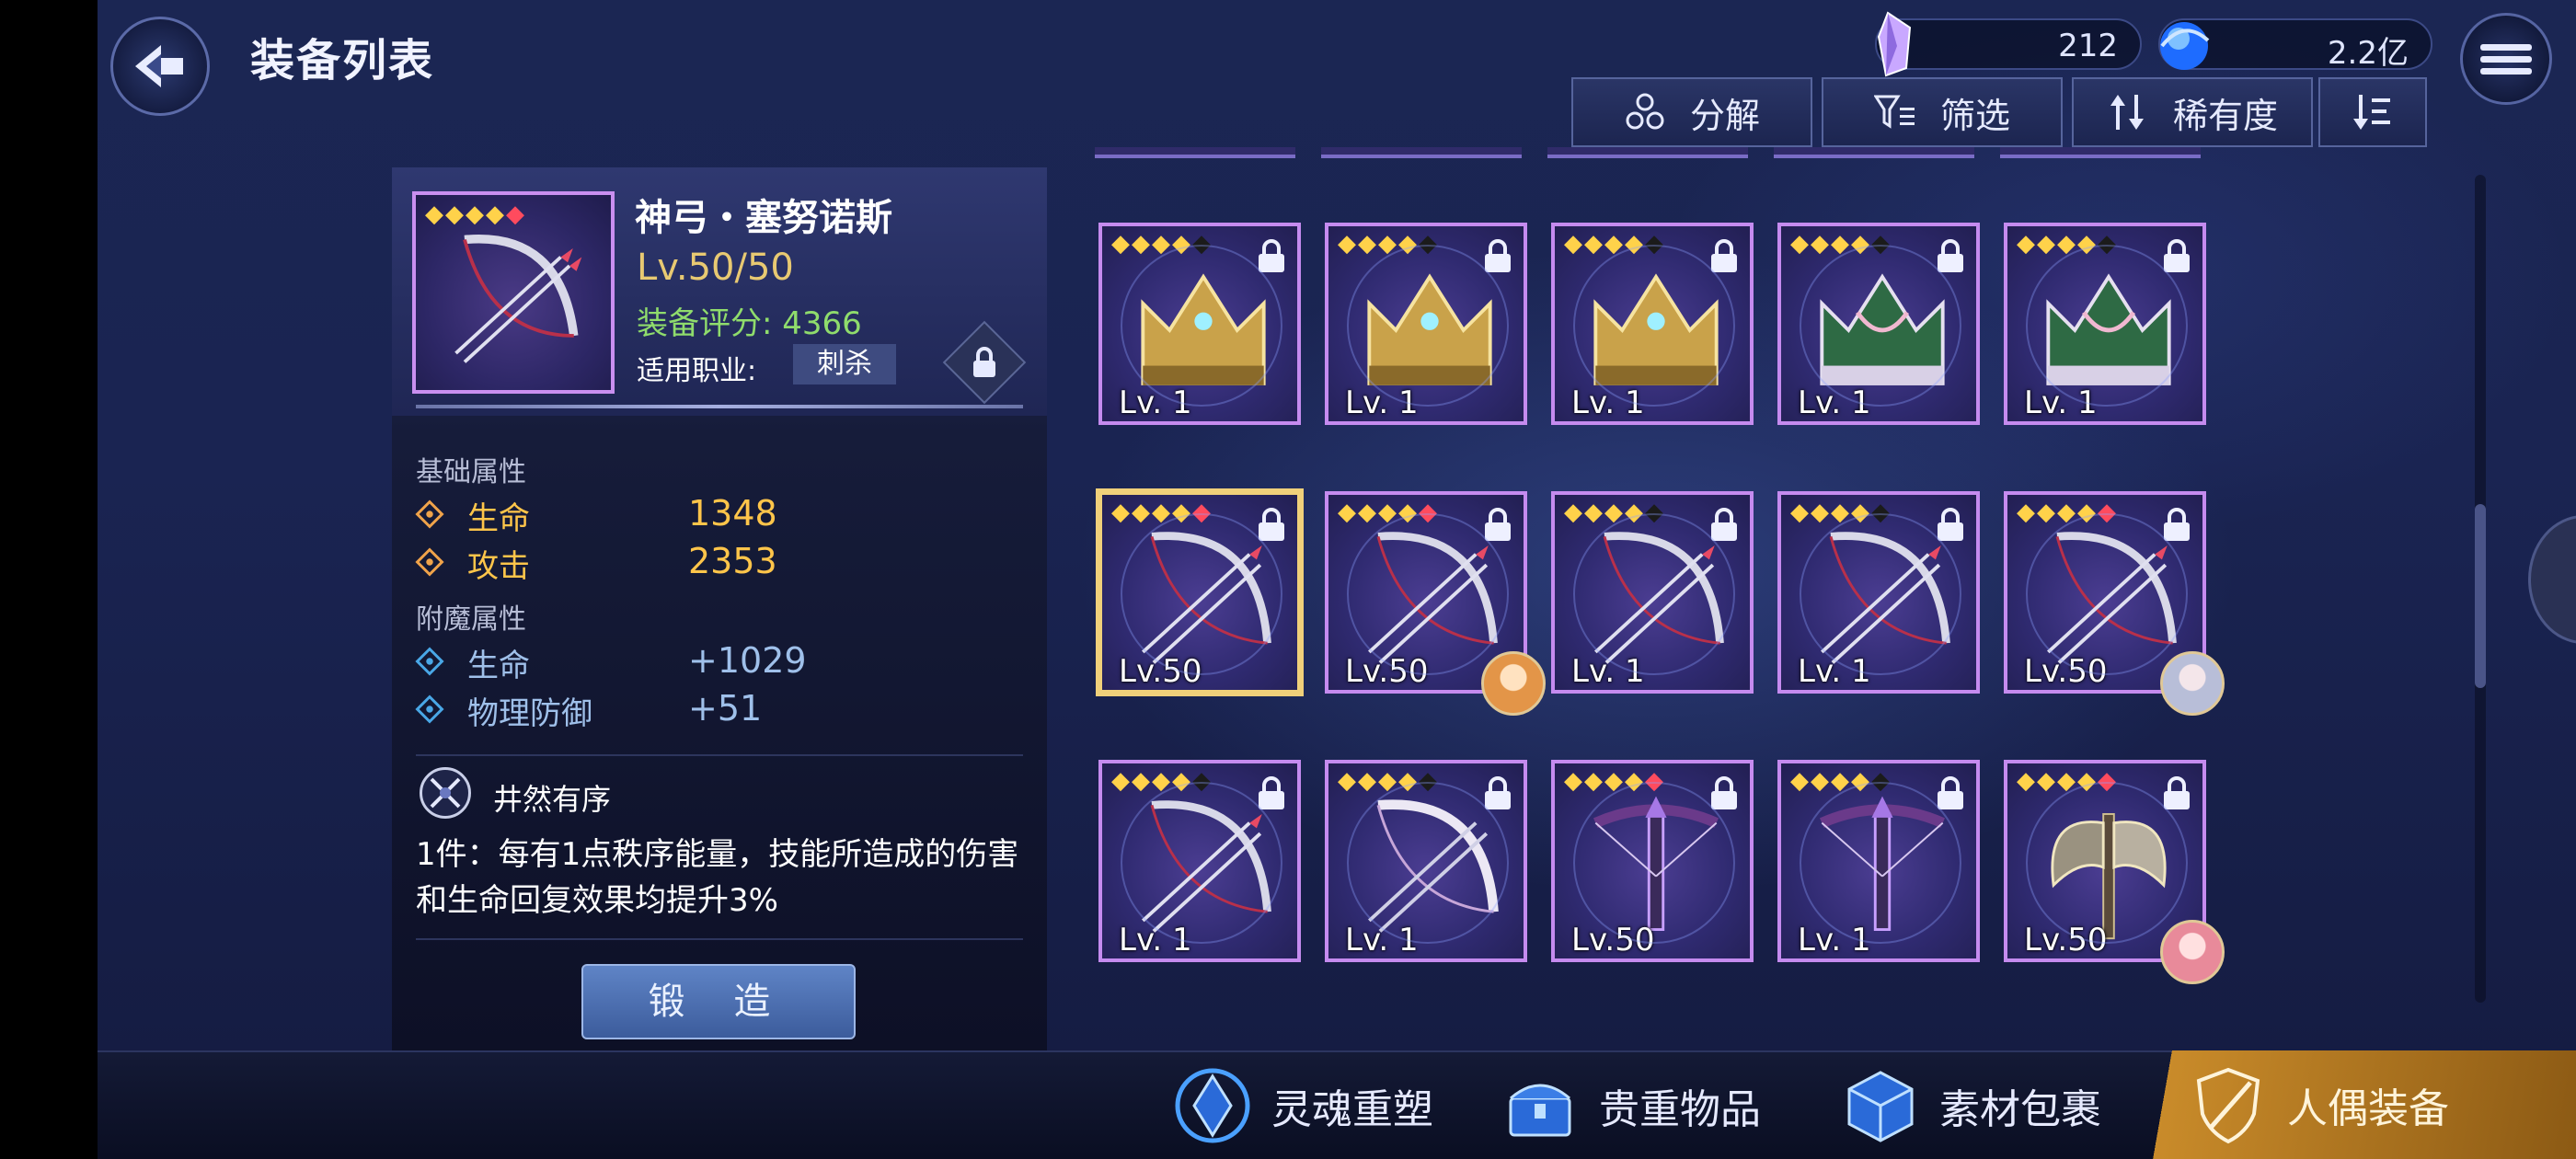 Image resolution: width=2576 pixels, height=1159 pixels. I want to click on treasure-chest-icon, so click(1540, 1110).